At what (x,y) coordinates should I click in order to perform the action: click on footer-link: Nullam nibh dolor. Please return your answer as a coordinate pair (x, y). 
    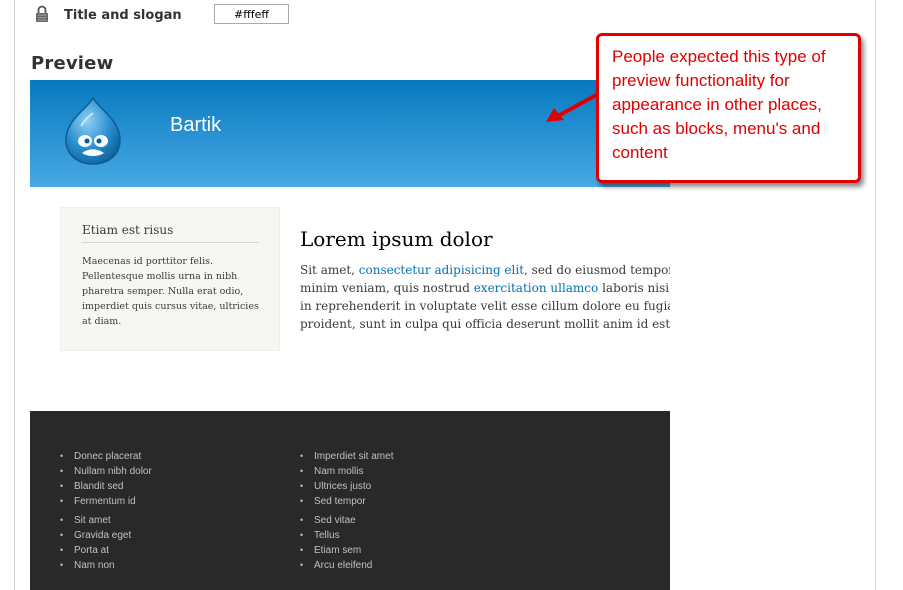
    Looking at the image, I should click on (106, 471).